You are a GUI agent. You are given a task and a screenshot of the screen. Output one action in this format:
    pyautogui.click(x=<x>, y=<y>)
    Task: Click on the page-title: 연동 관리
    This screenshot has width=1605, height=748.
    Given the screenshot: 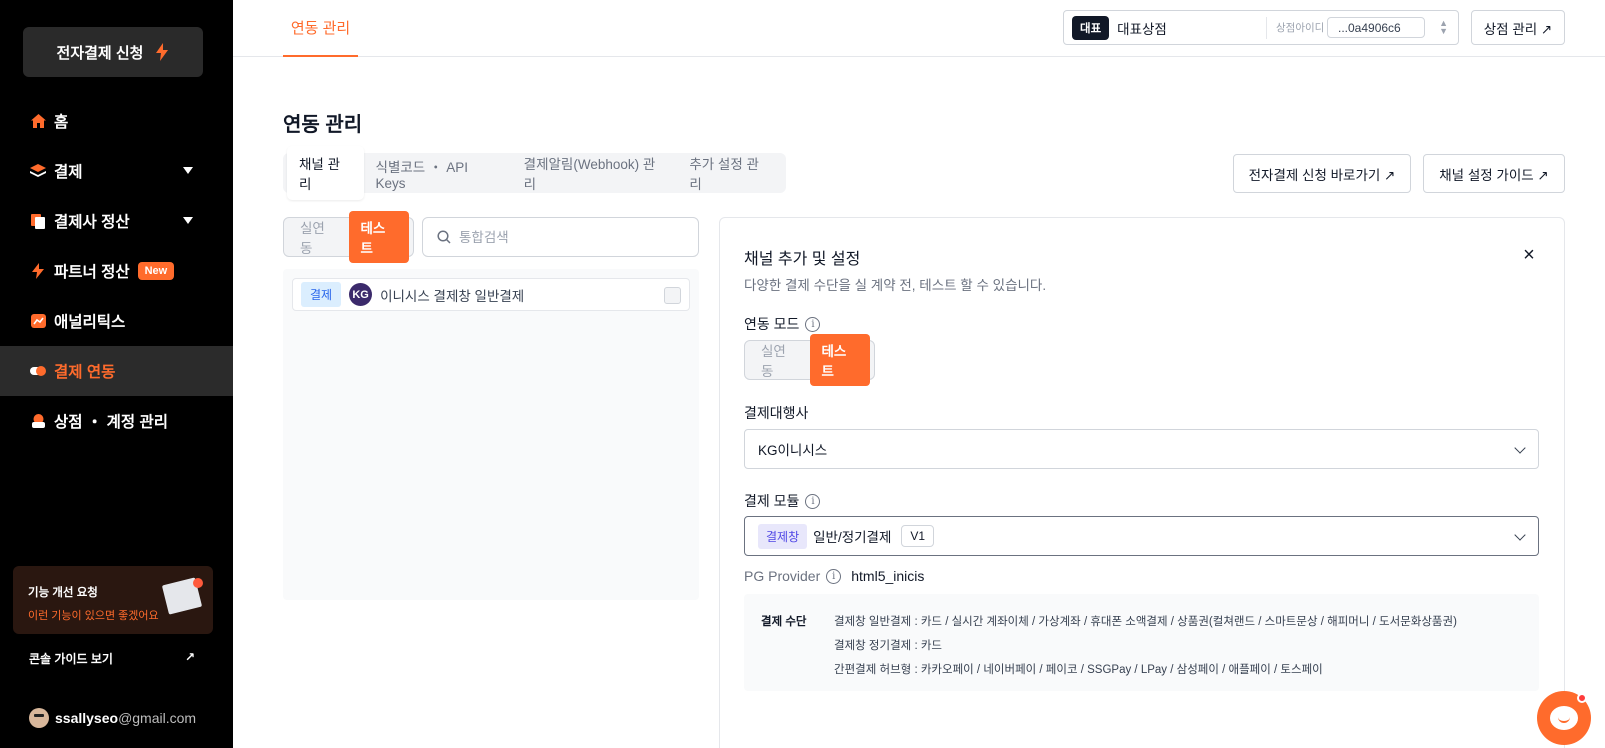 What is the action you would take?
    pyautogui.click(x=323, y=125)
    